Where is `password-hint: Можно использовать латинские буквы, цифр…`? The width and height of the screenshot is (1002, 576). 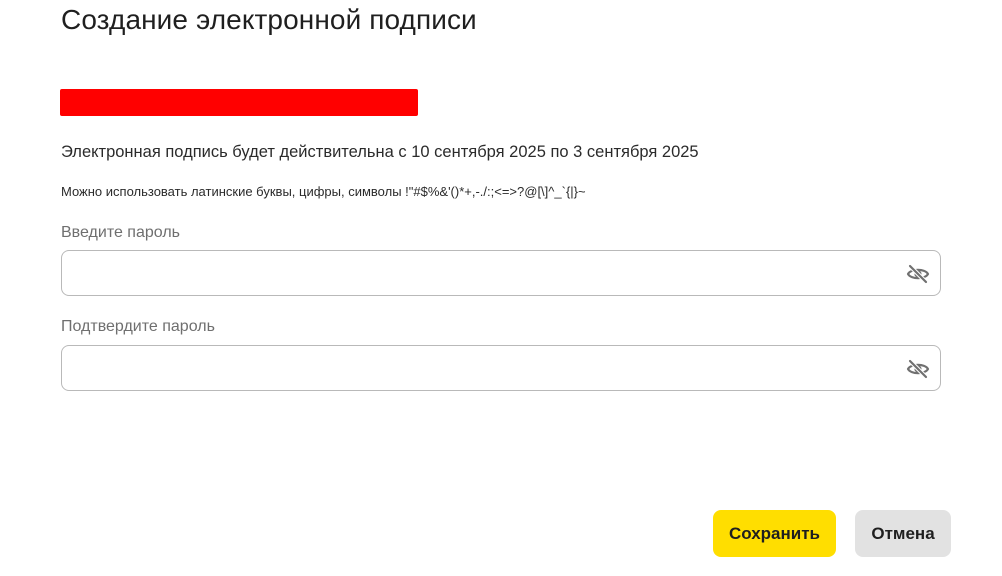 password-hint: Можно использовать латинские буквы, цифр… is located at coordinates (323, 191).